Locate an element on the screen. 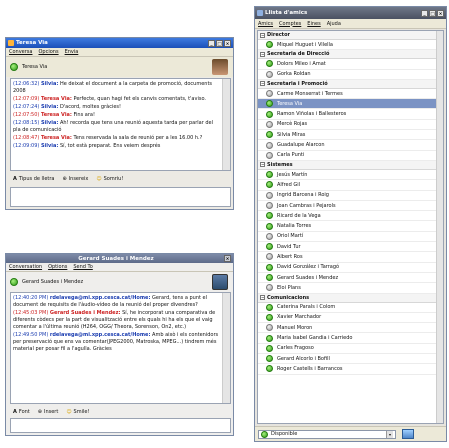 Image resolution: width=449 pixels, height=448 pixels. group-header: − Director is located at coordinates (350, 35).